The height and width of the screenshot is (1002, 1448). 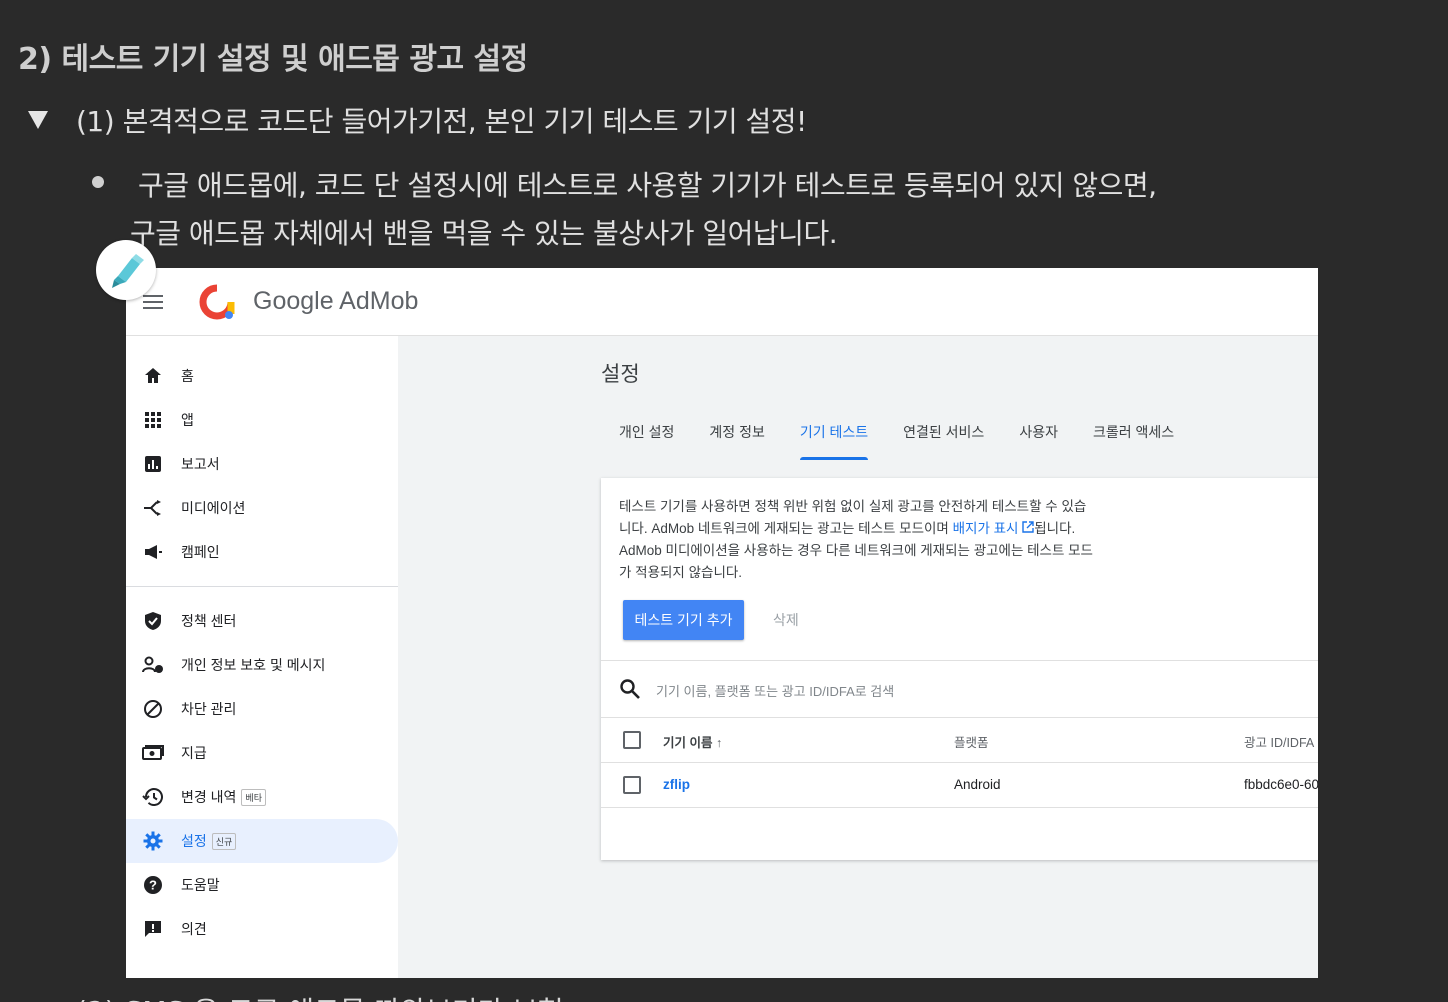 What do you see at coordinates (262, 621) in the screenshot?
I see `nav-item-policy-center: 정책 센터` at bounding box center [262, 621].